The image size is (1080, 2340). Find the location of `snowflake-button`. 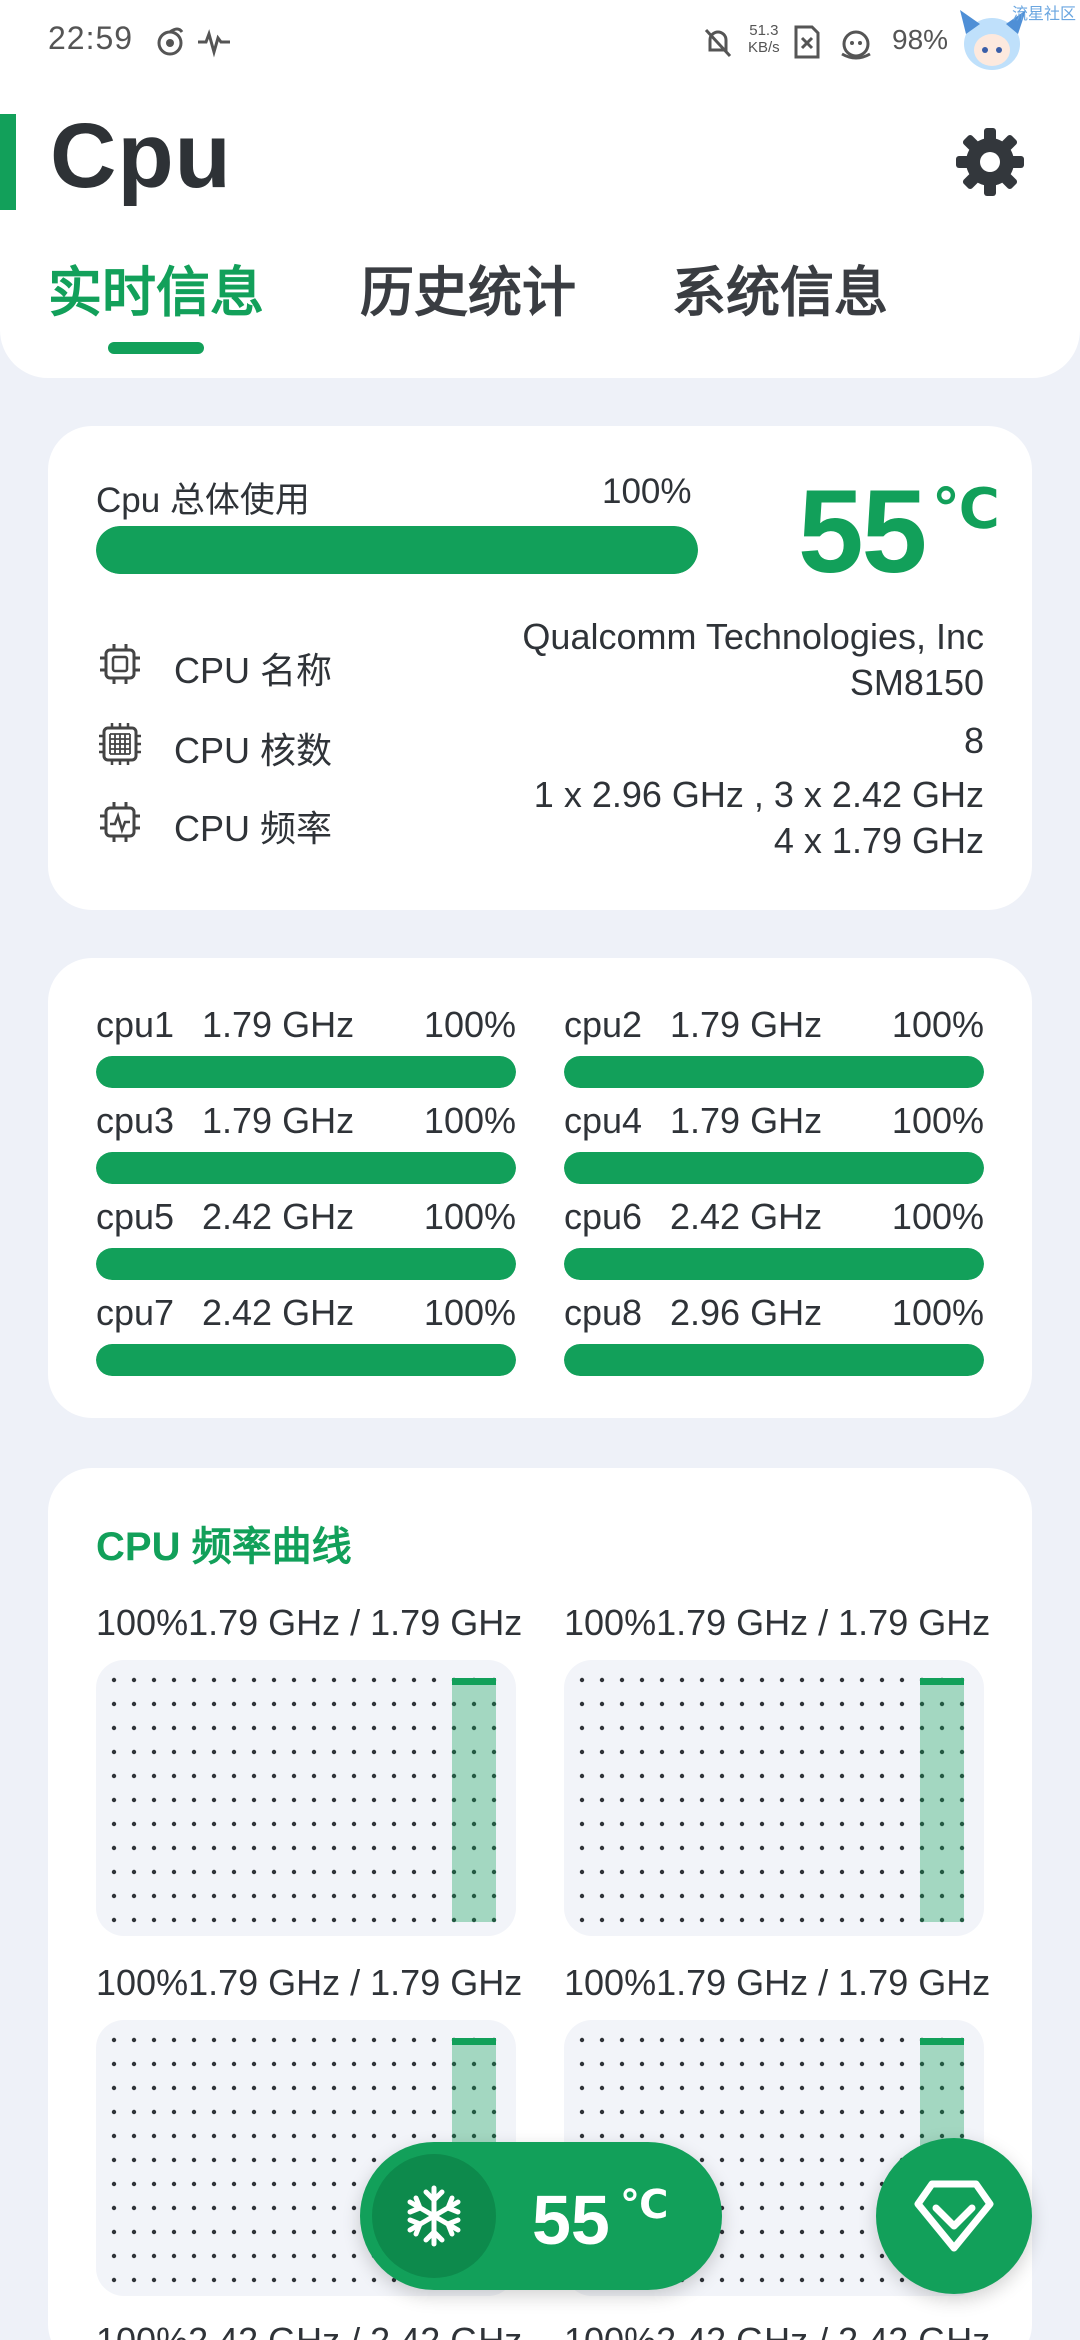

snowflake-button is located at coordinates (434, 2216).